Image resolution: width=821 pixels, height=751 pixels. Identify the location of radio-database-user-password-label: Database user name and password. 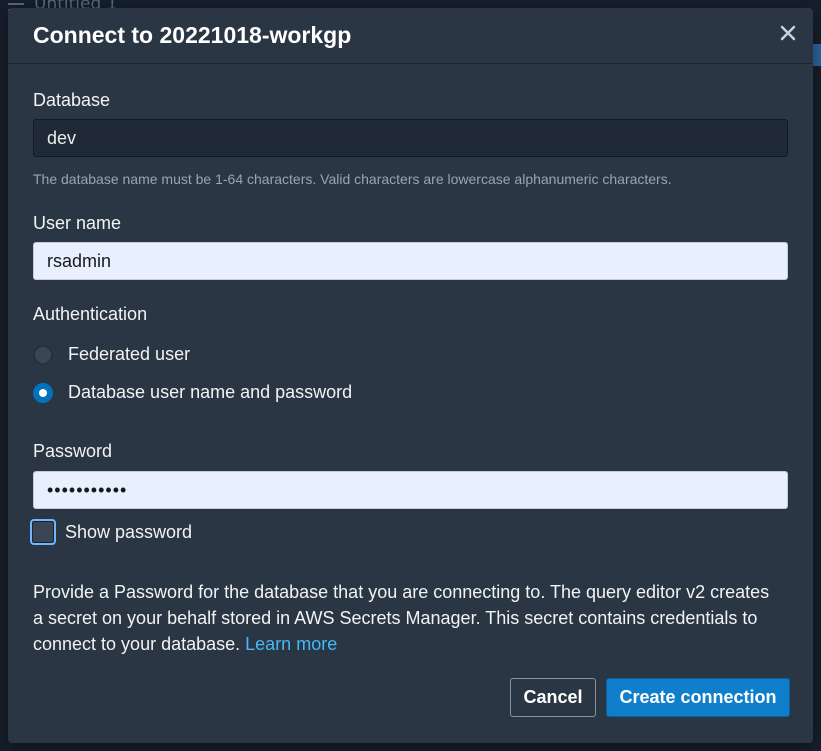
(210, 392).